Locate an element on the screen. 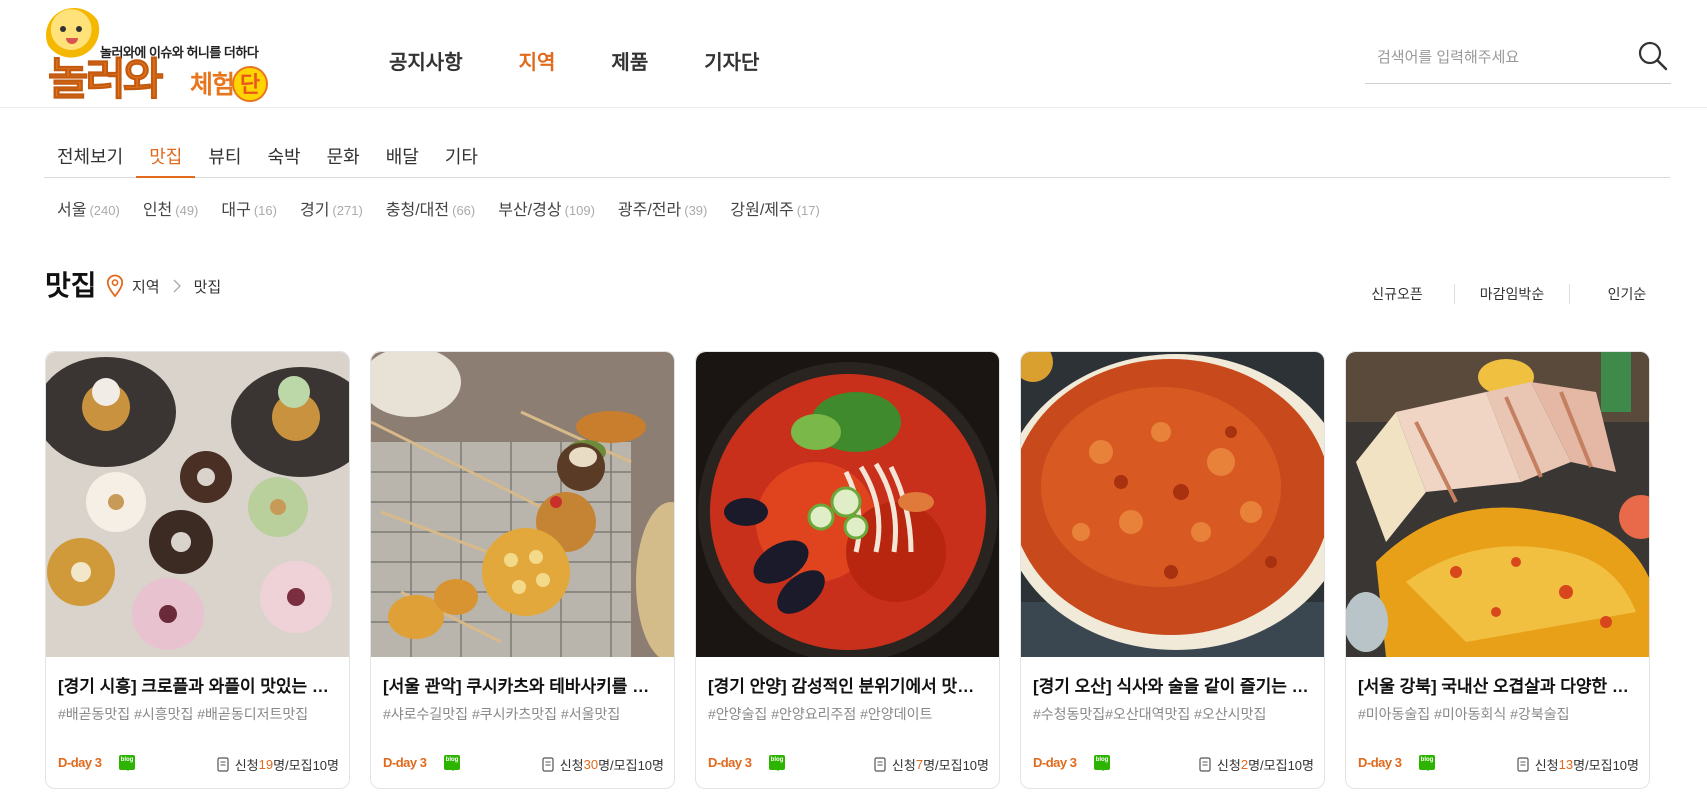  region-count: (271) is located at coordinates (347, 210).